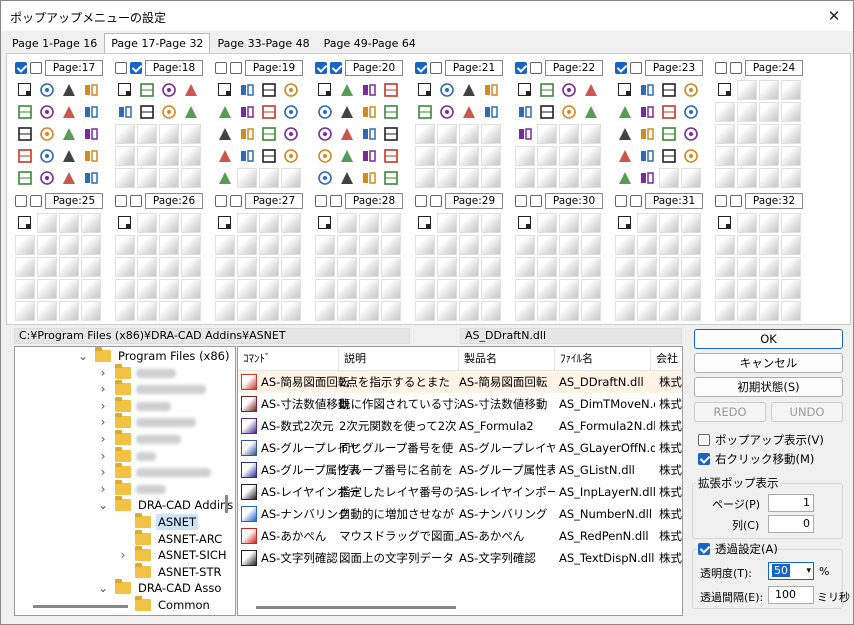  Describe the element at coordinates (507, 359) in the screenshot. I see `column-header: 製品名` at that location.